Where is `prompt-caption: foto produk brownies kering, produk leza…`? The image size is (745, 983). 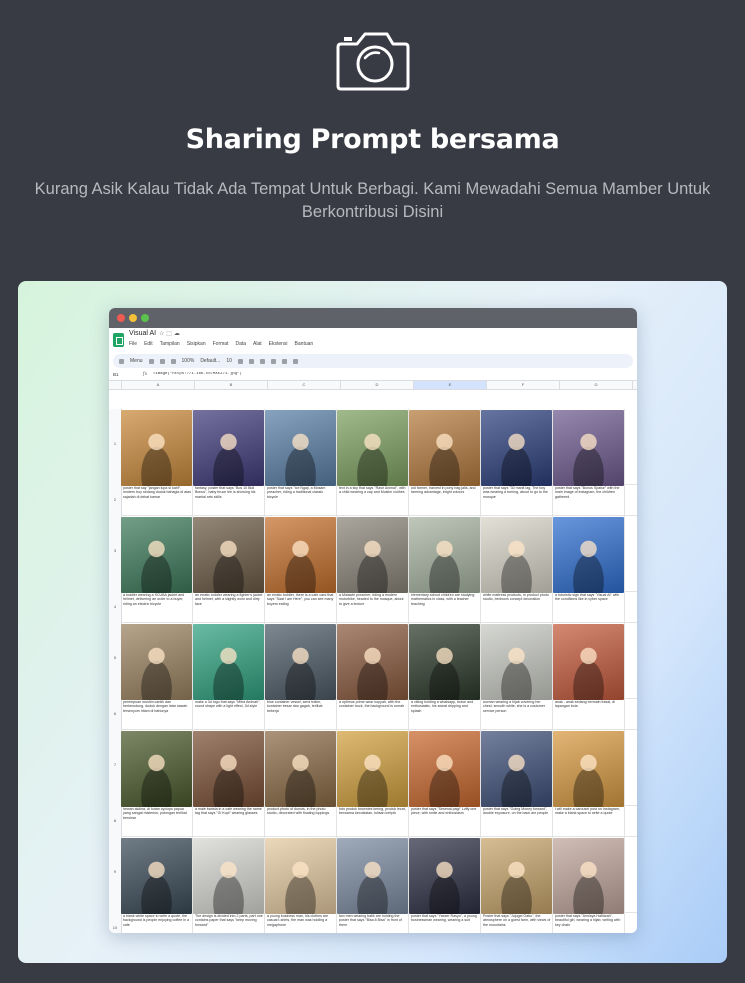
prompt-caption: foto produk brownies kering, produk leza… is located at coordinates (372, 811).